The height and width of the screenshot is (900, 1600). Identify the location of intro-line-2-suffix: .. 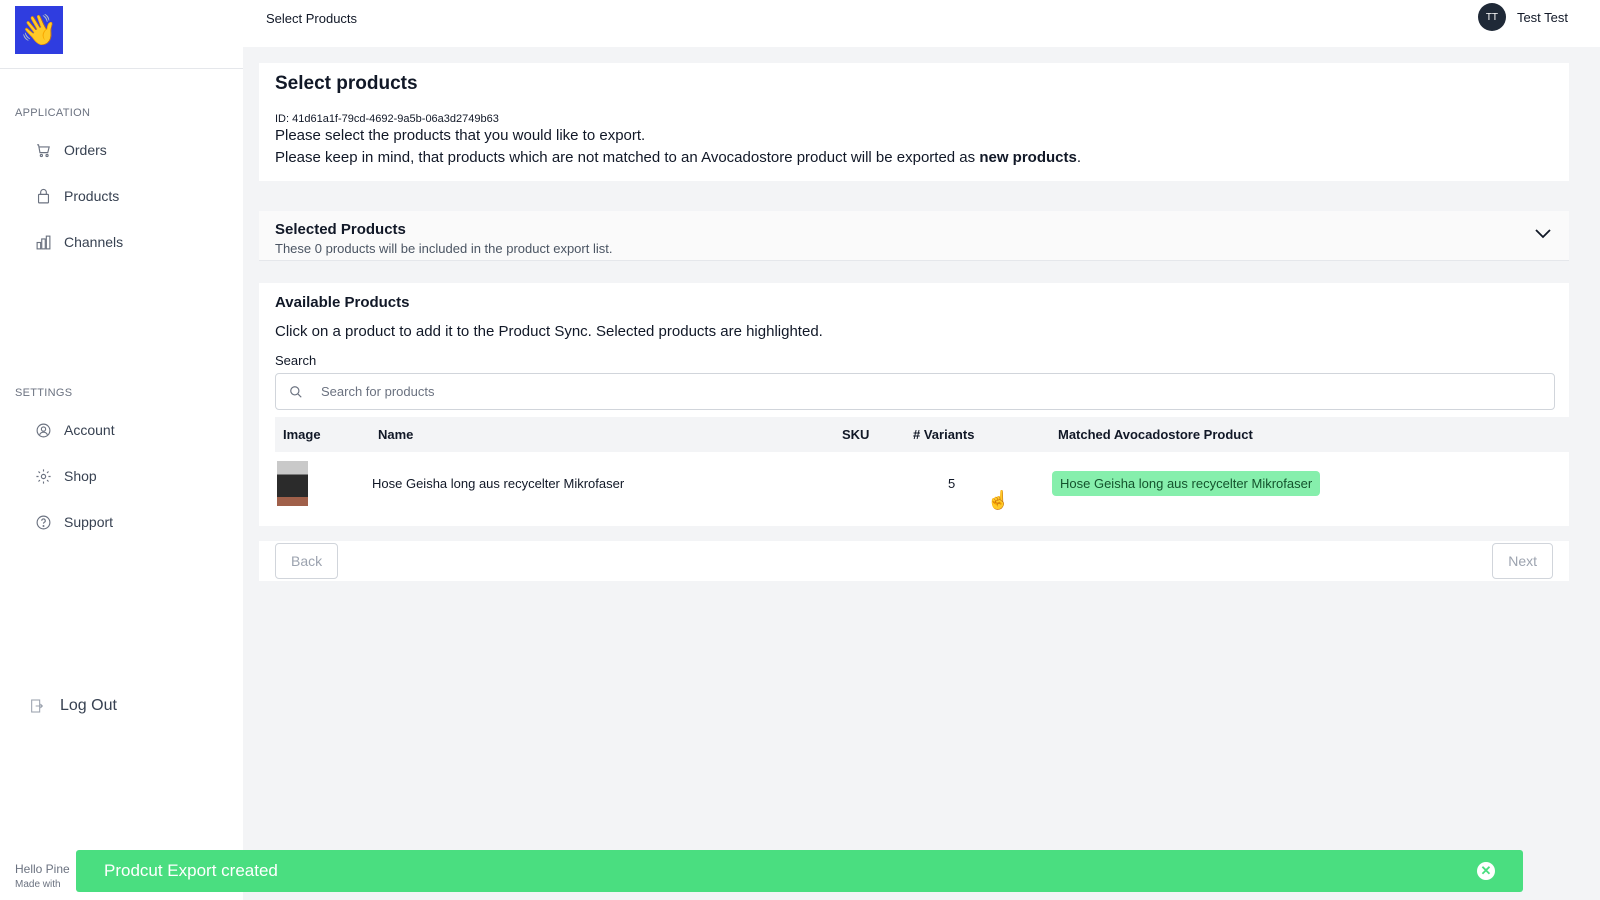
(1078, 157).